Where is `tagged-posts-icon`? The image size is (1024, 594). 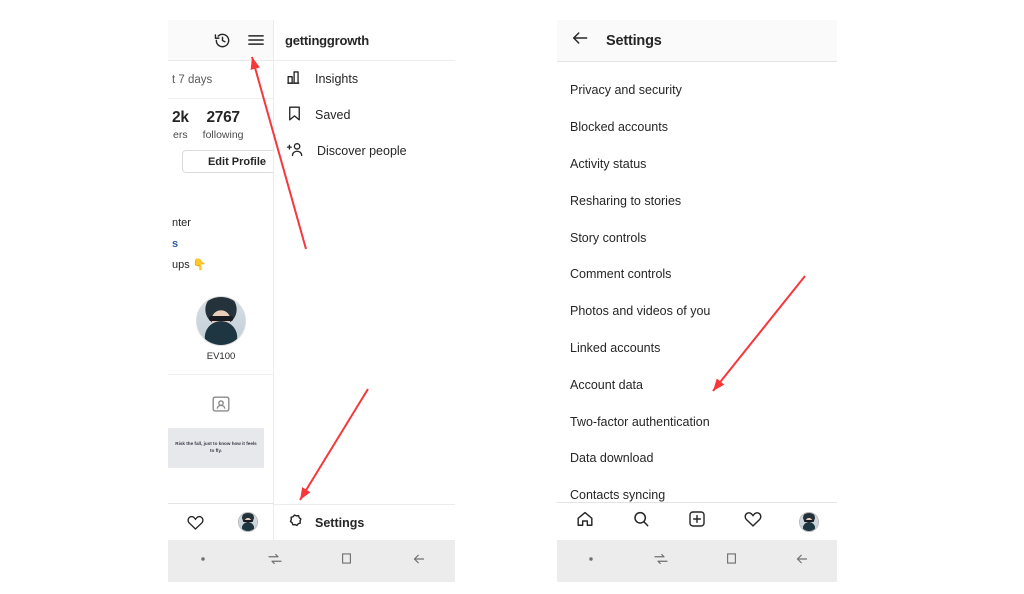
tagged-posts-icon is located at coordinates (221, 406).